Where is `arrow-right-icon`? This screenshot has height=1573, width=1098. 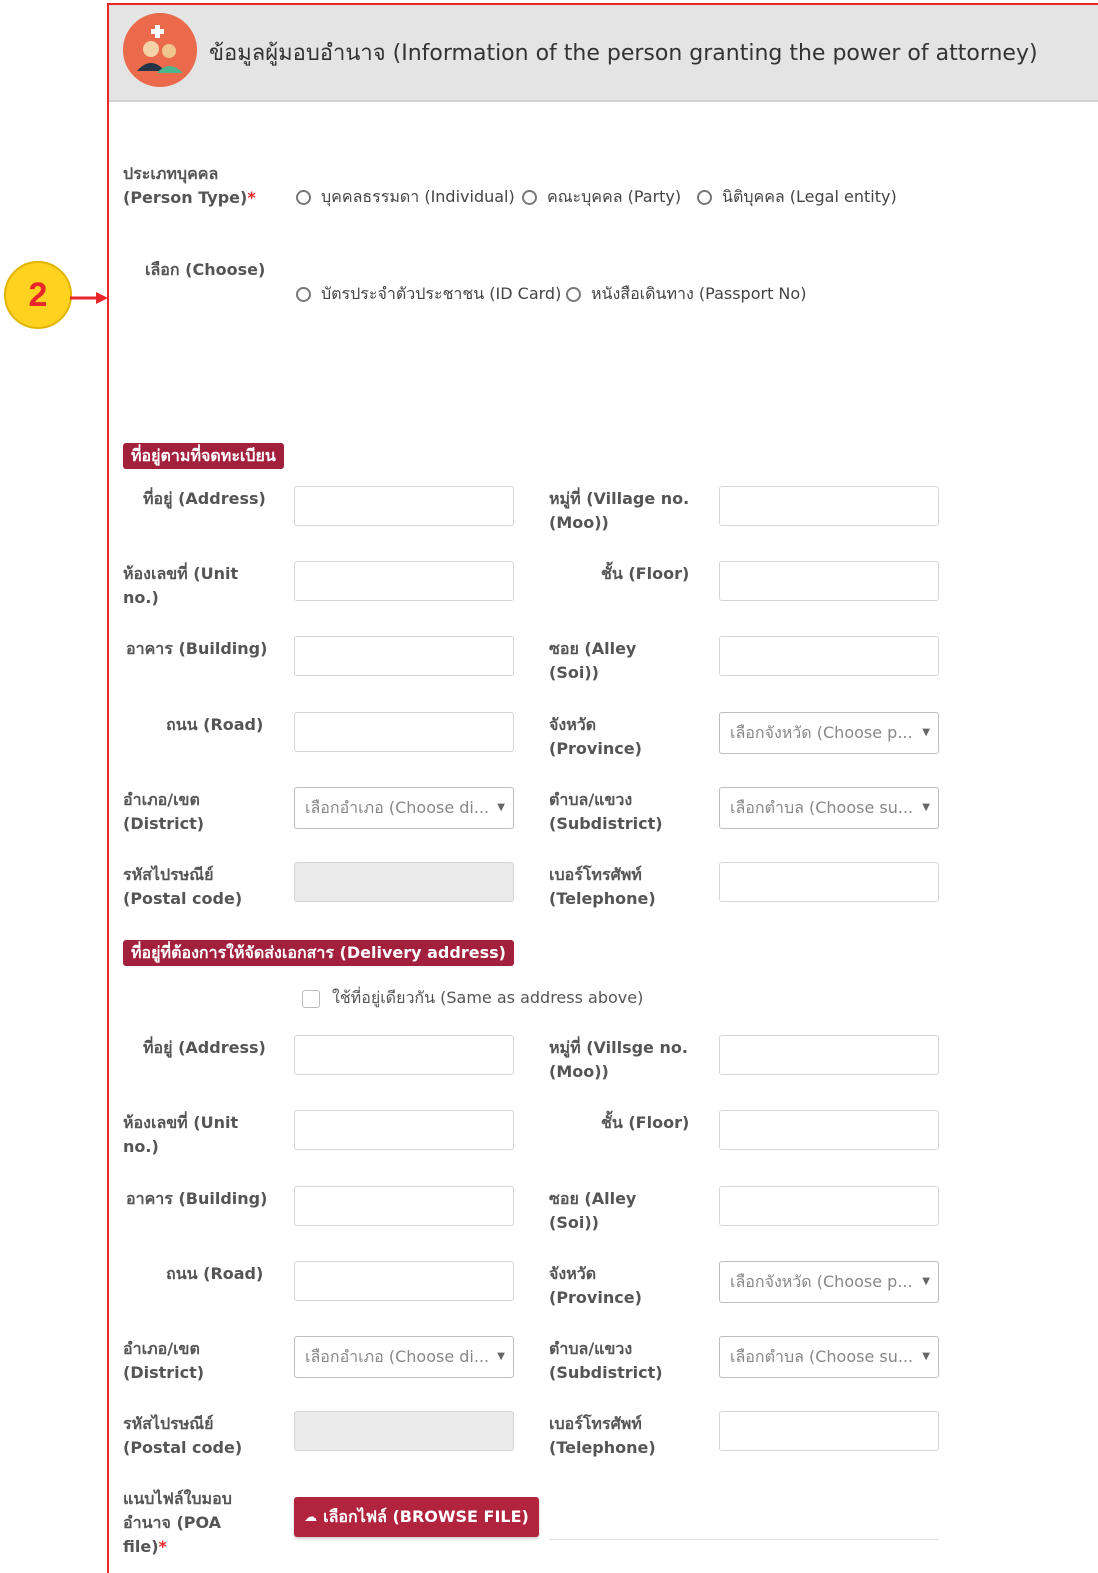
arrow-right-icon is located at coordinates (89, 298).